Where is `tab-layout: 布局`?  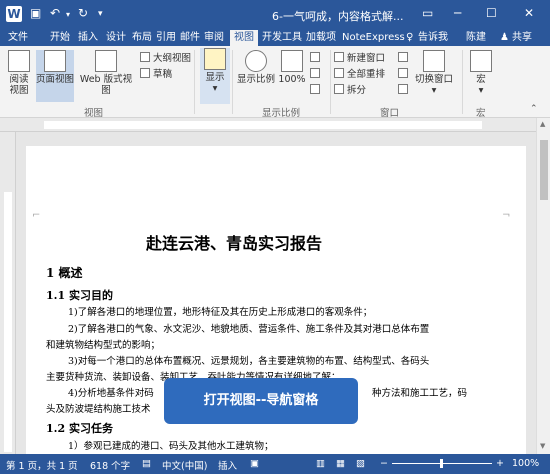
tab-layout: 布局 is located at coordinates (142, 38).